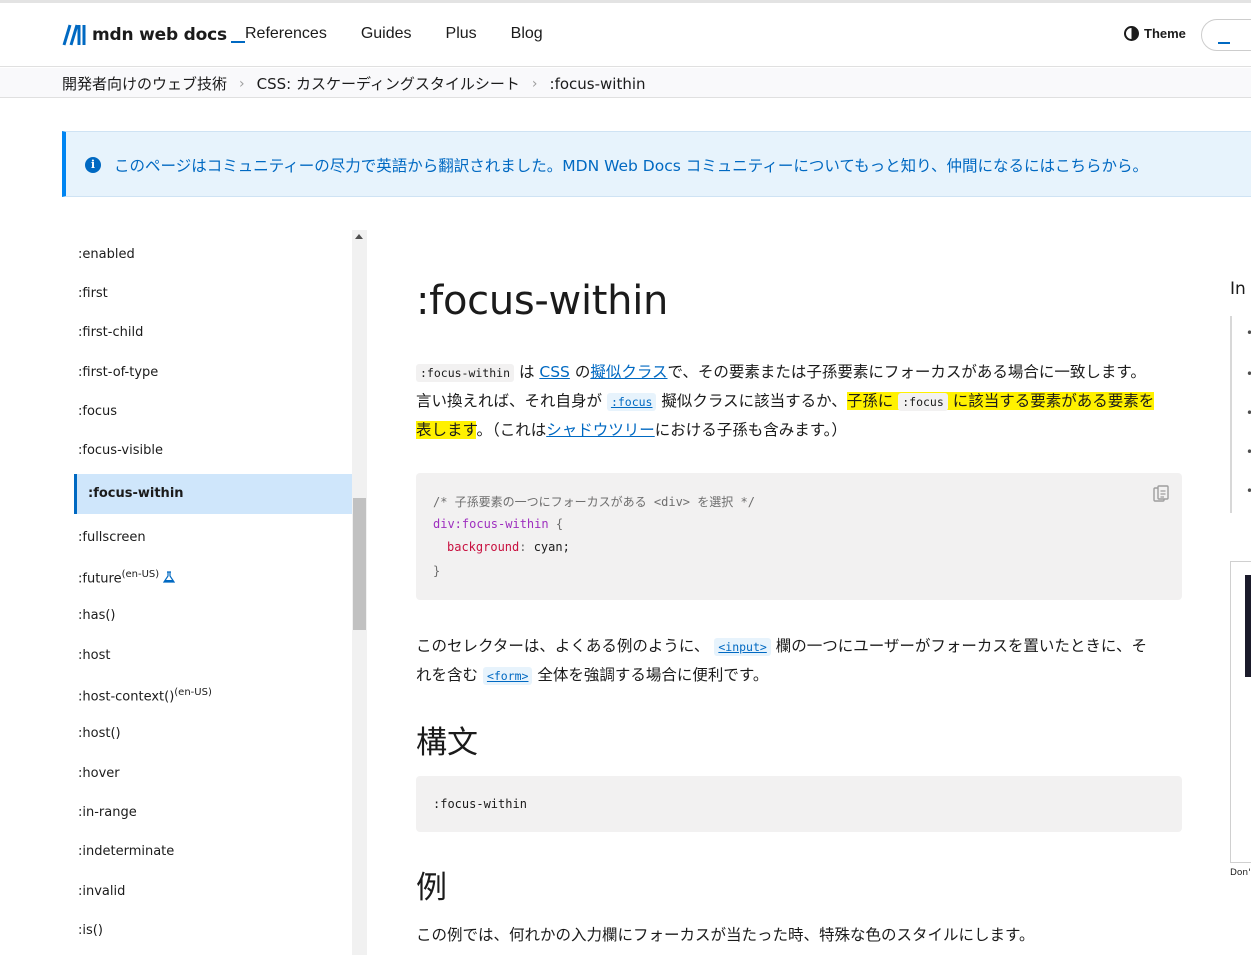 Image resolution: width=1251 pixels, height=955 pixels. I want to click on sidebar-item-is: :is(), so click(90, 930).